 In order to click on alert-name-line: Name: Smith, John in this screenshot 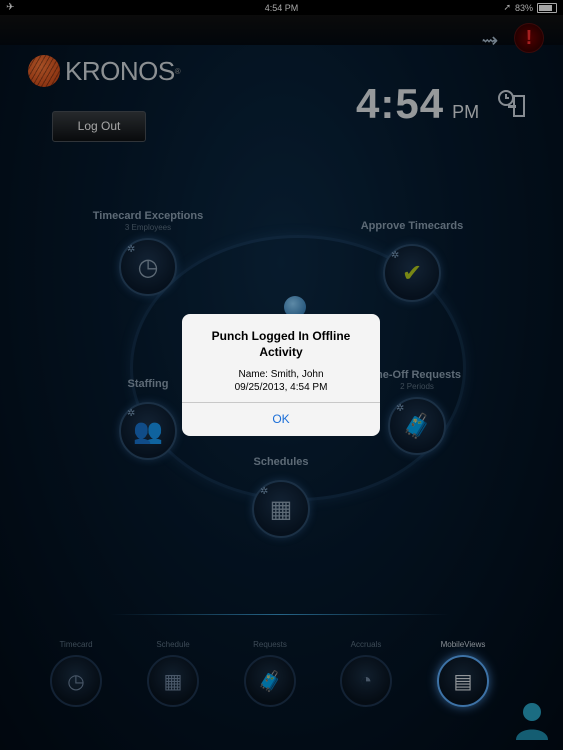, I will do `click(281, 374)`.